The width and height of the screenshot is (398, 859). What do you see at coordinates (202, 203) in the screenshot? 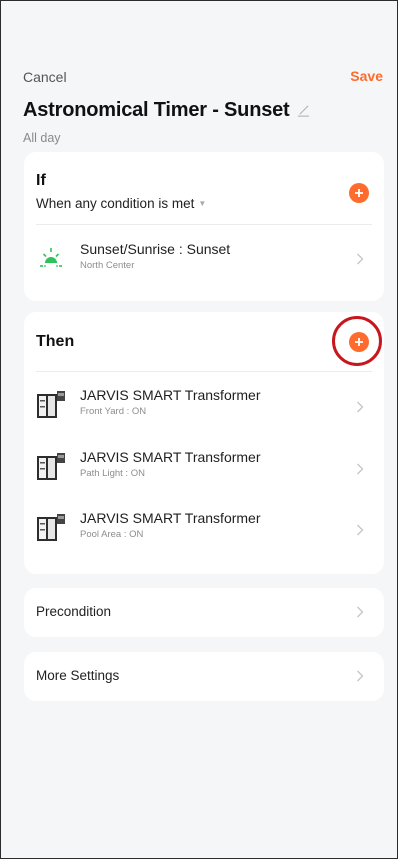
I see `dropdown-caret-icon: ▼` at bounding box center [202, 203].